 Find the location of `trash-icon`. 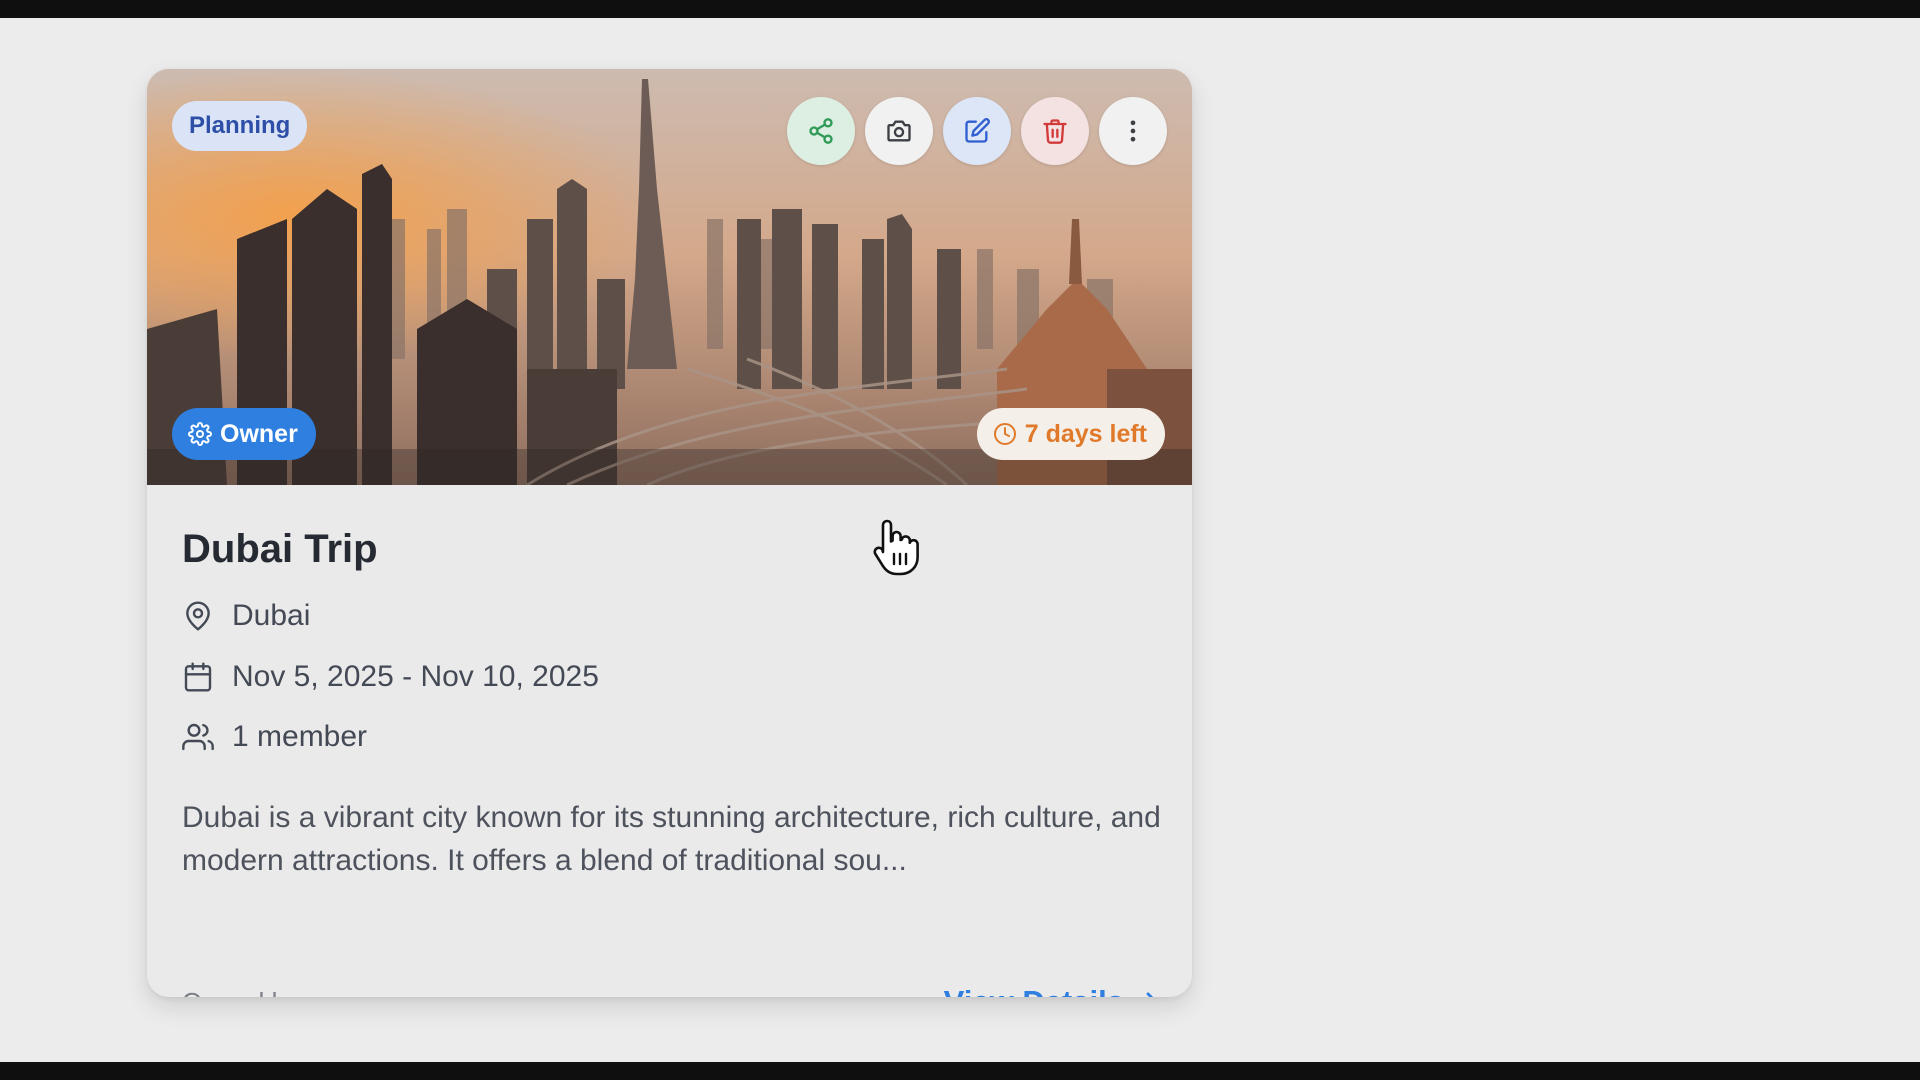

trash-icon is located at coordinates (1055, 131).